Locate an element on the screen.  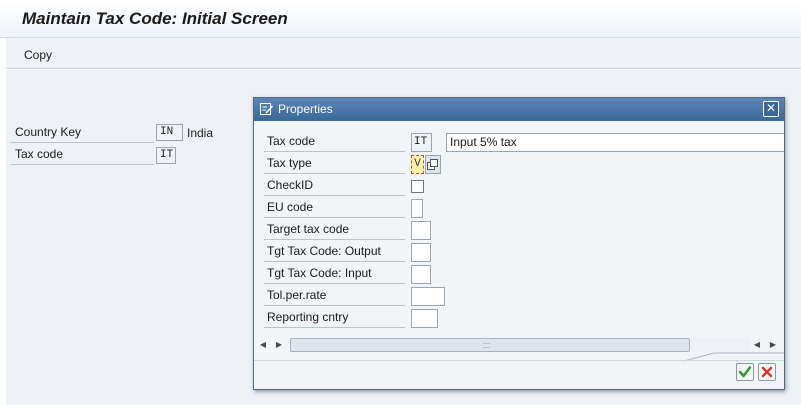
tgt-tax-code-input-field is located at coordinates (421, 274).